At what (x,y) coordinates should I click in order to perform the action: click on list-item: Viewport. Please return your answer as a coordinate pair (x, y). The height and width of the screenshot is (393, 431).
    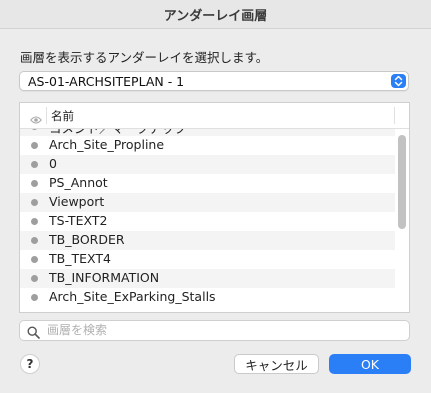
    Looking at the image, I should click on (207, 202).